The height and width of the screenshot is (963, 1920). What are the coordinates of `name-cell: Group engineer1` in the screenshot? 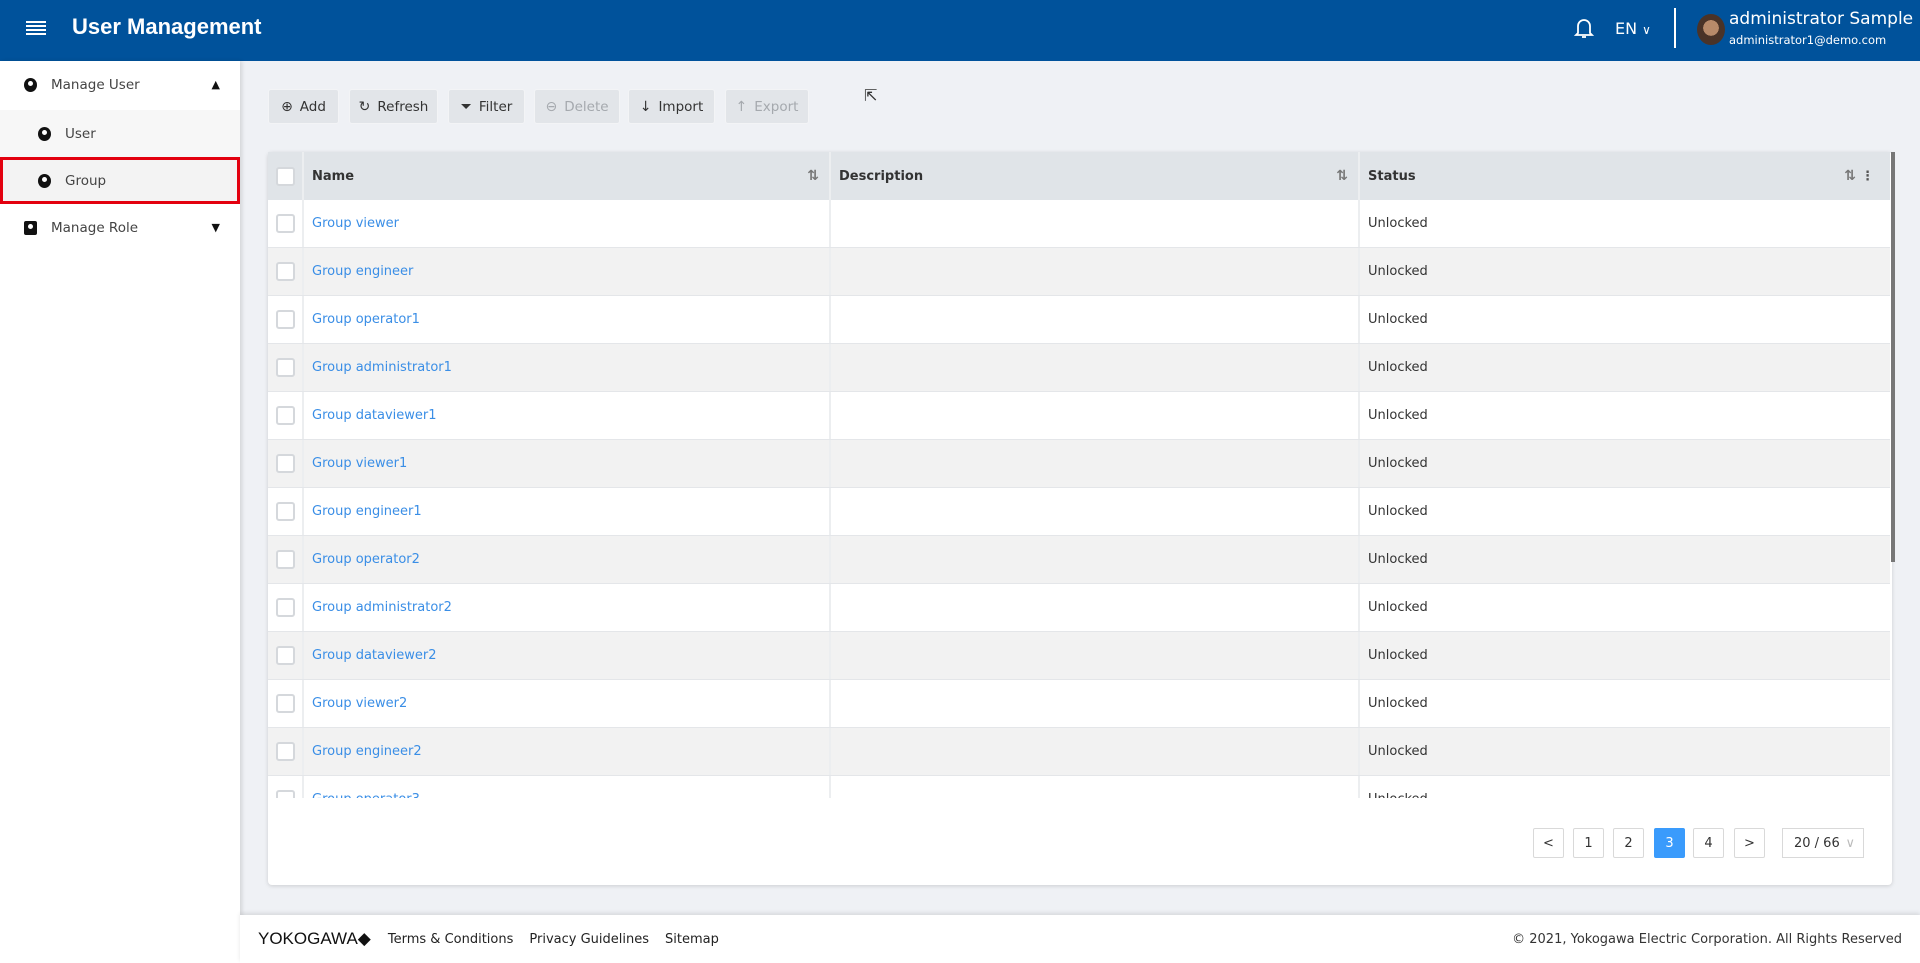 It's located at (567, 511).